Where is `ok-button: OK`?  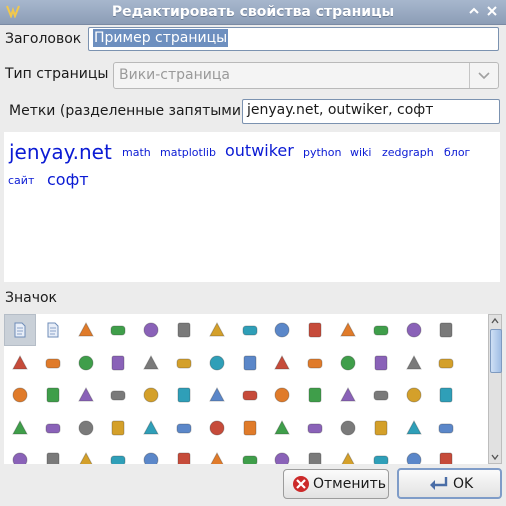
ok-button: OK is located at coordinates (449, 483).